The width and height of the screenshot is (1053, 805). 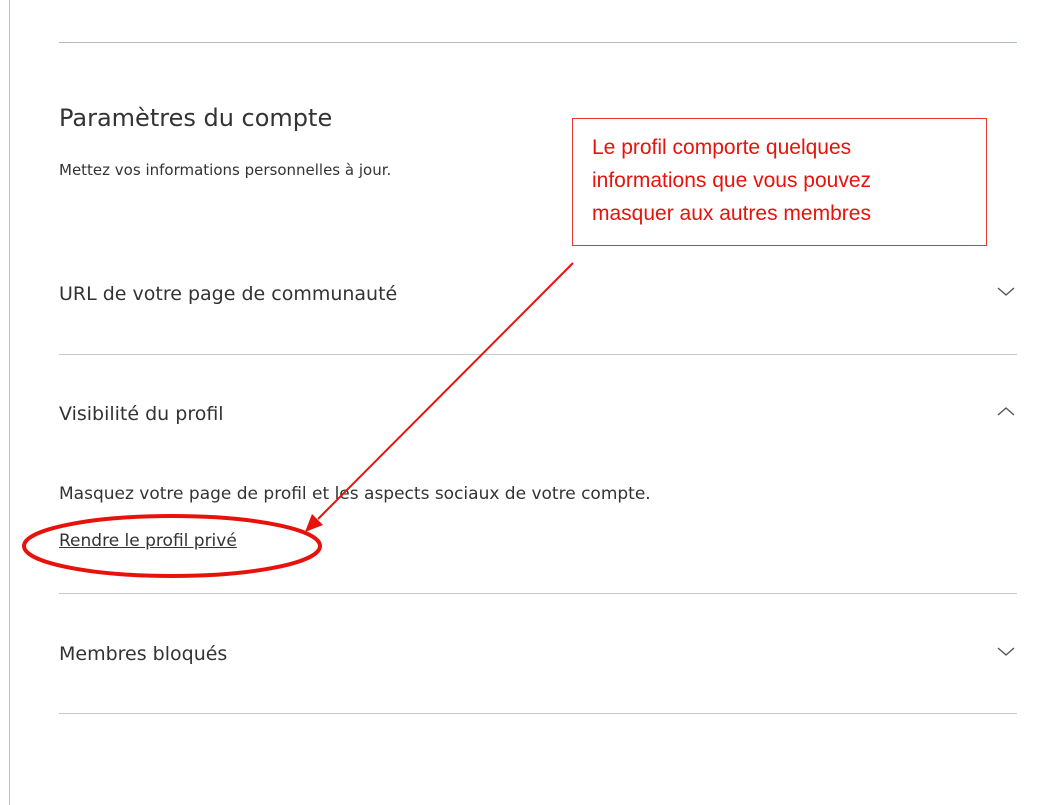 What do you see at coordinates (731, 213) in the screenshot?
I see `callout-line: masquer aux autres membres` at bounding box center [731, 213].